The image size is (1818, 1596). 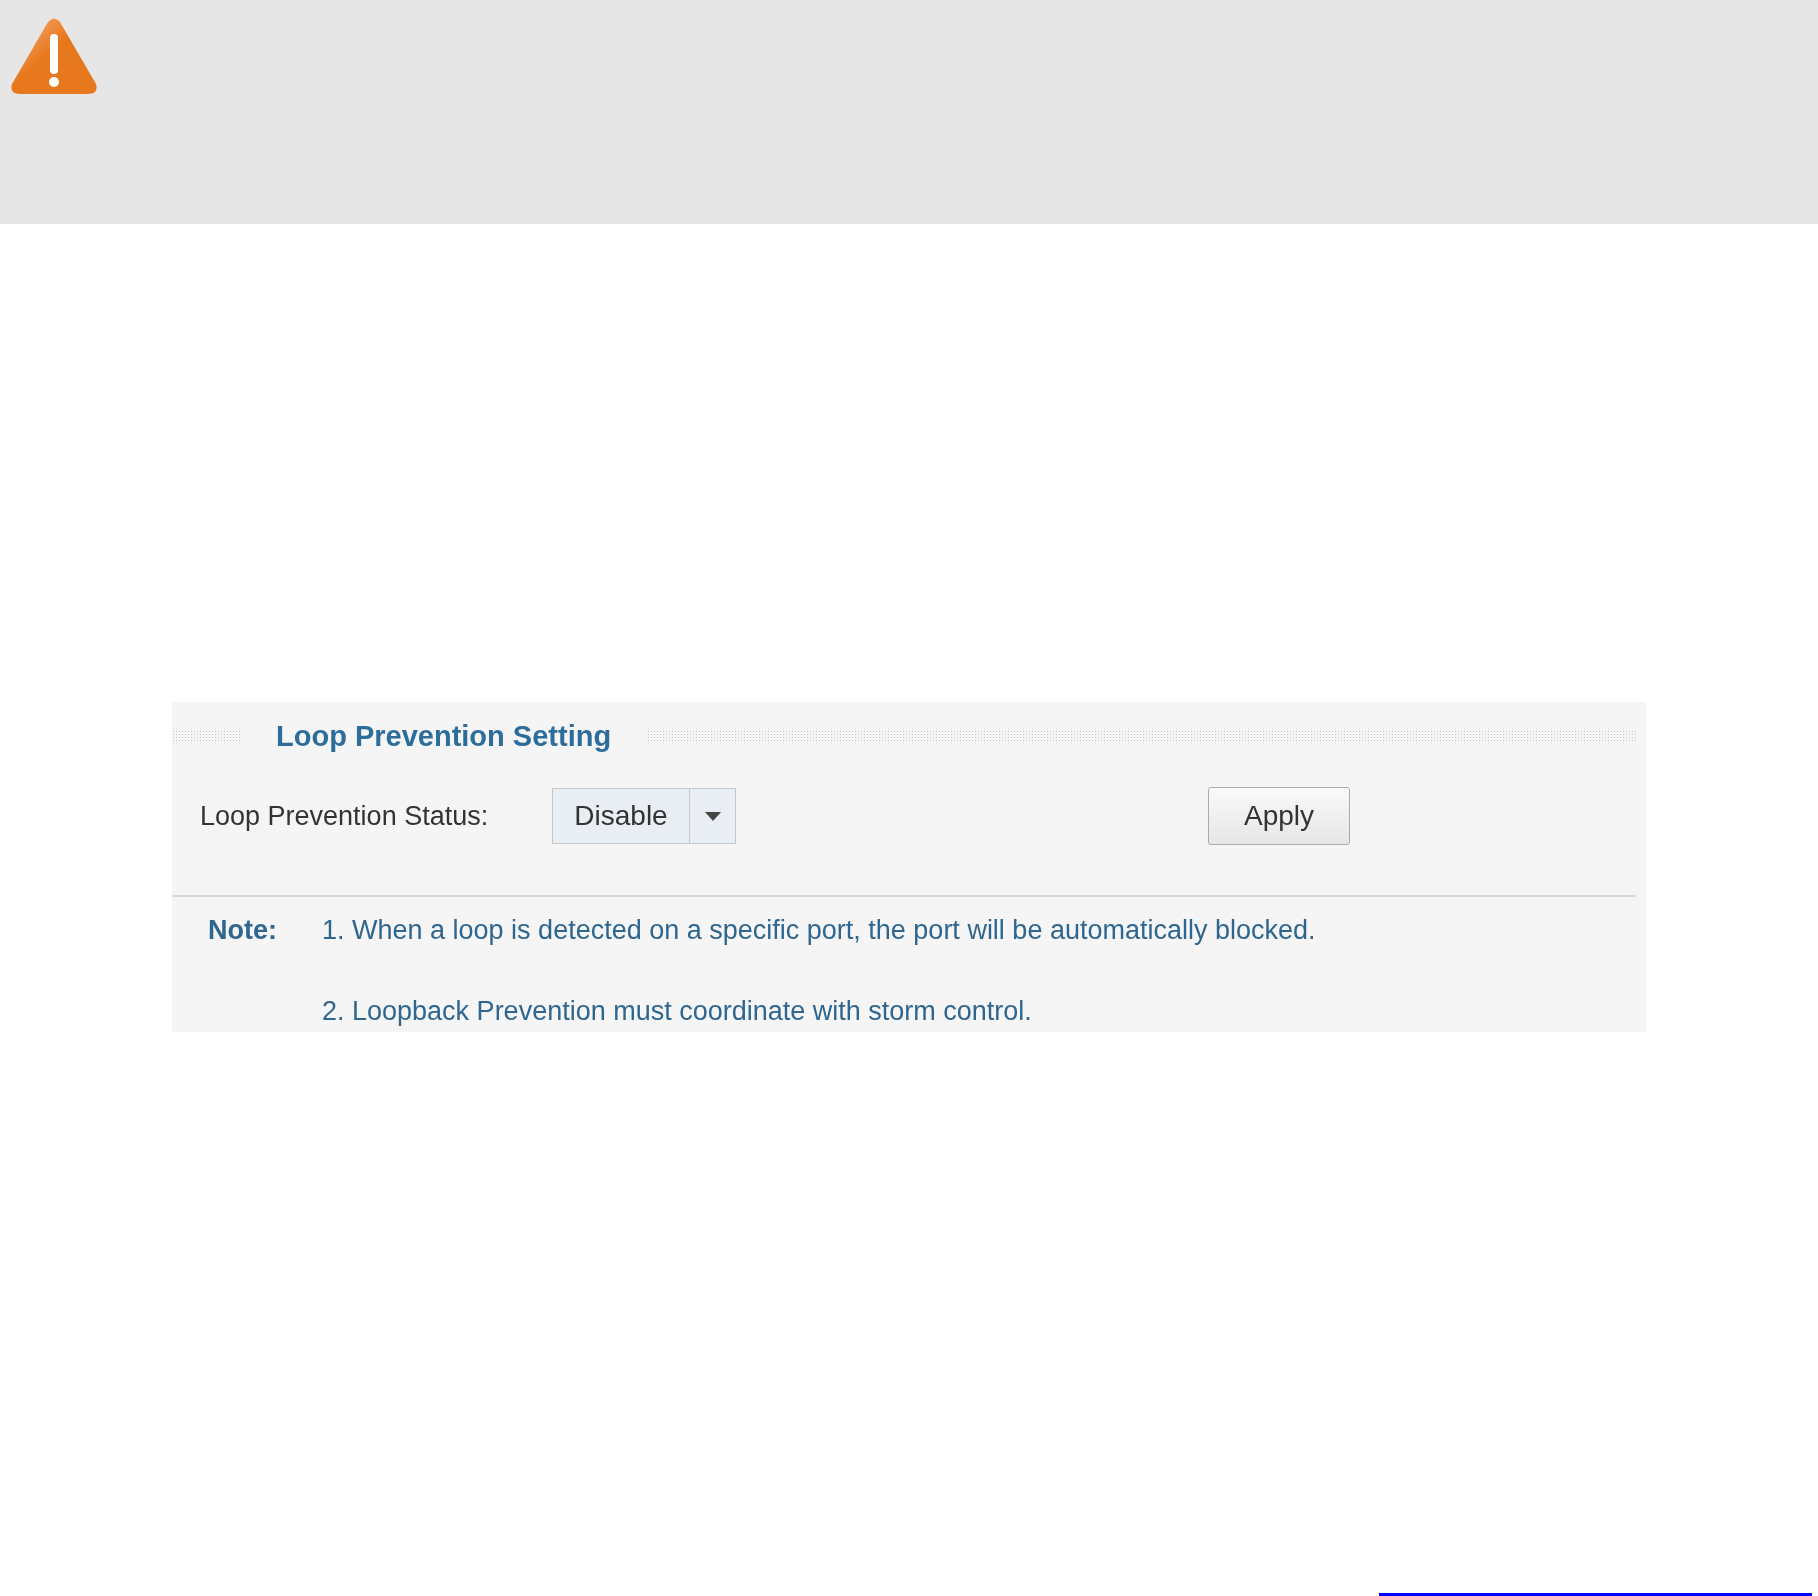 What do you see at coordinates (444, 736) in the screenshot?
I see `section-title: Loop Prevention Setting` at bounding box center [444, 736].